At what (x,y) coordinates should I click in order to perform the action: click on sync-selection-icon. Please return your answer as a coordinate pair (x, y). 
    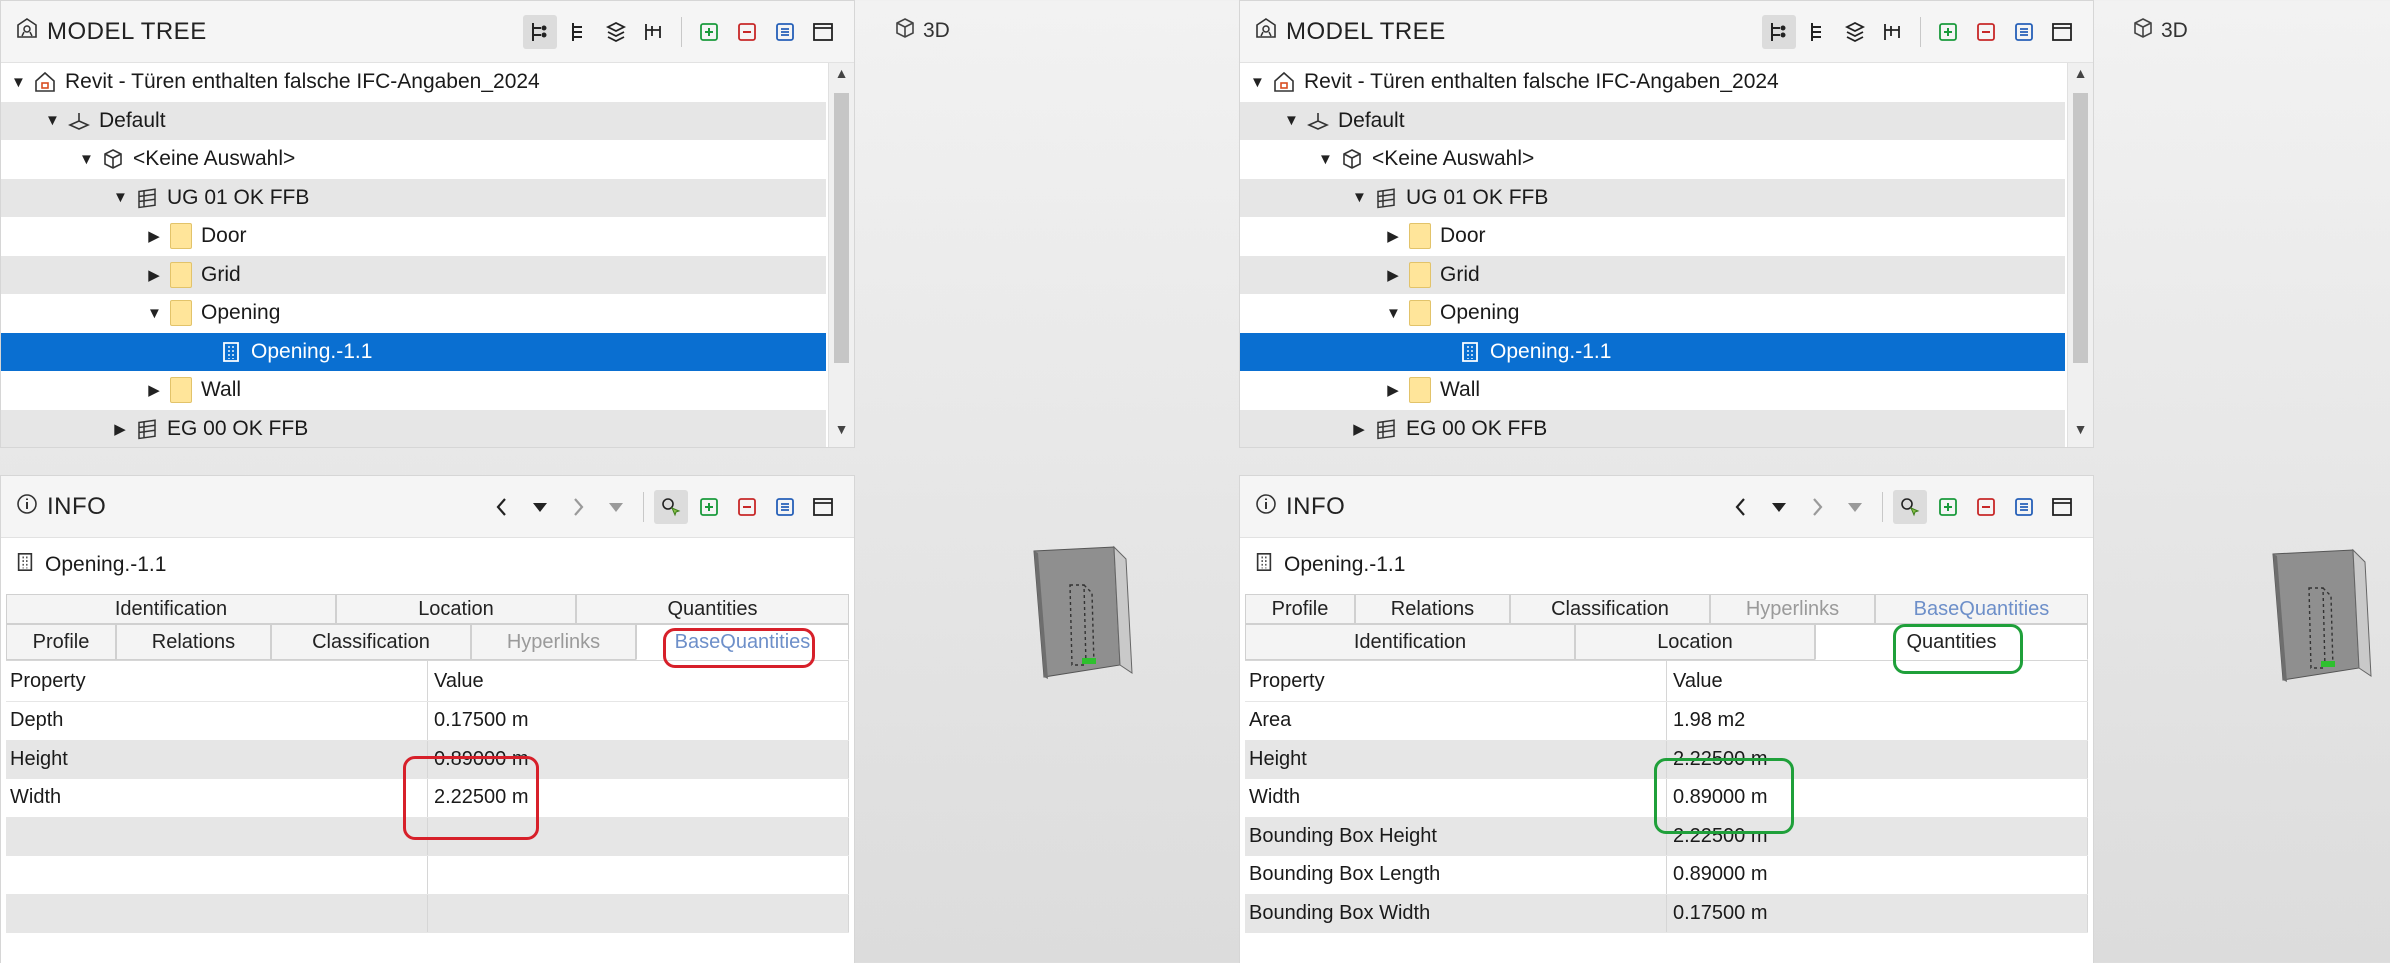
    Looking at the image, I should click on (671, 506).